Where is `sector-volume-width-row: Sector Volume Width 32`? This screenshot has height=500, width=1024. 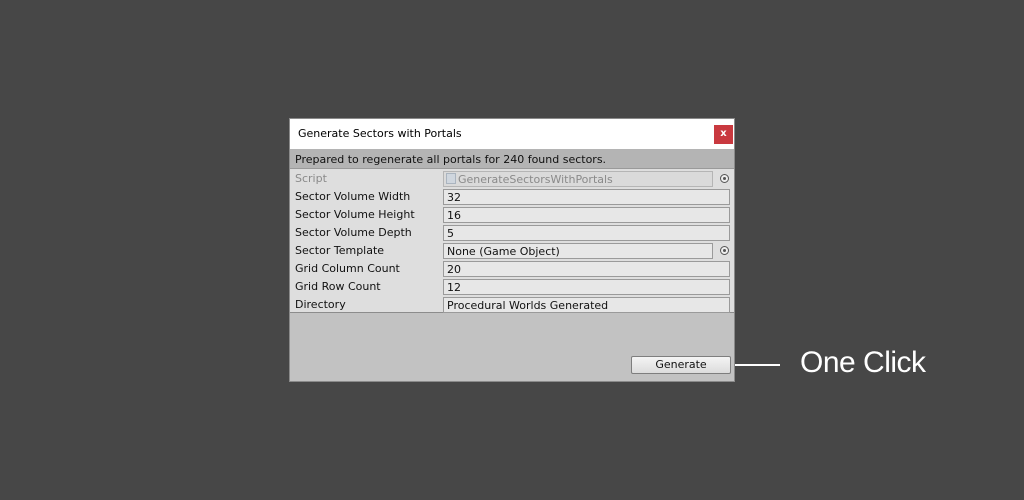 sector-volume-width-row: Sector Volume Width 32 is located at coordinates (512, 197).